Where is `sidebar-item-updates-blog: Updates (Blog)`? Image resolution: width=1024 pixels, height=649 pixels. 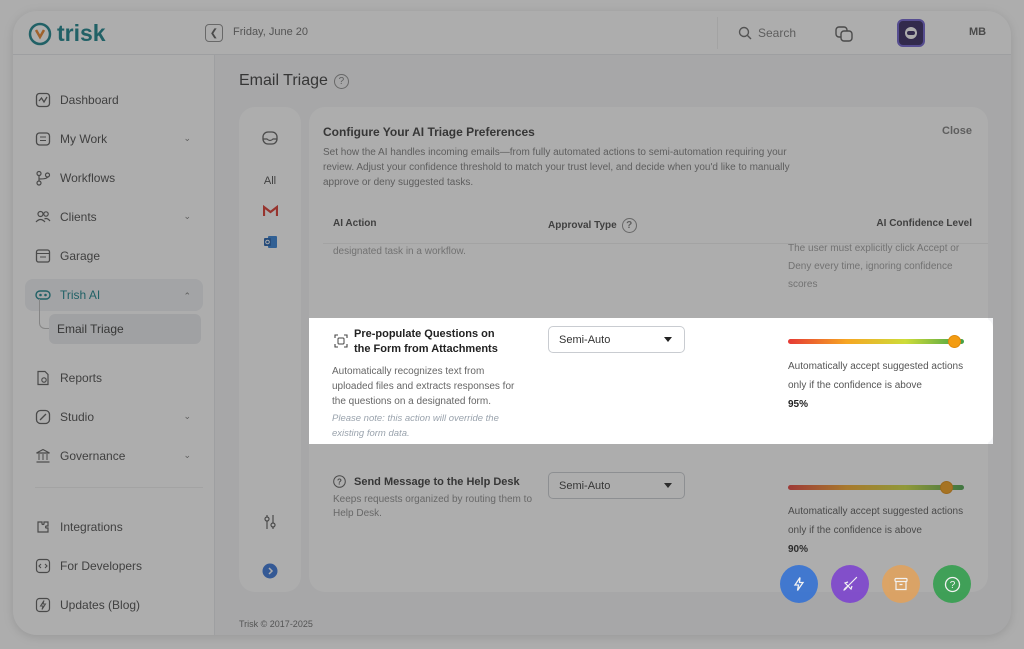 sidebar-item-updates-blog: Updates (Blog) is located at coordinates (114, 605).